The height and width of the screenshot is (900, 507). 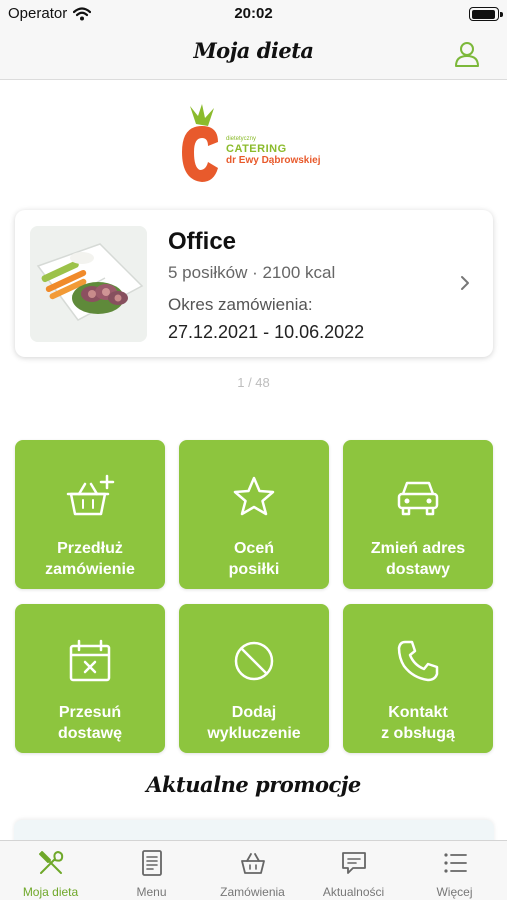 I want to click on status-time: 20:02, so click(x=253, y=13).